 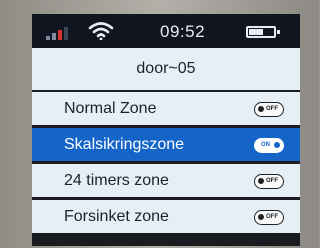 I want to click on screen-bottom-edge, so click(x=166, y=243).